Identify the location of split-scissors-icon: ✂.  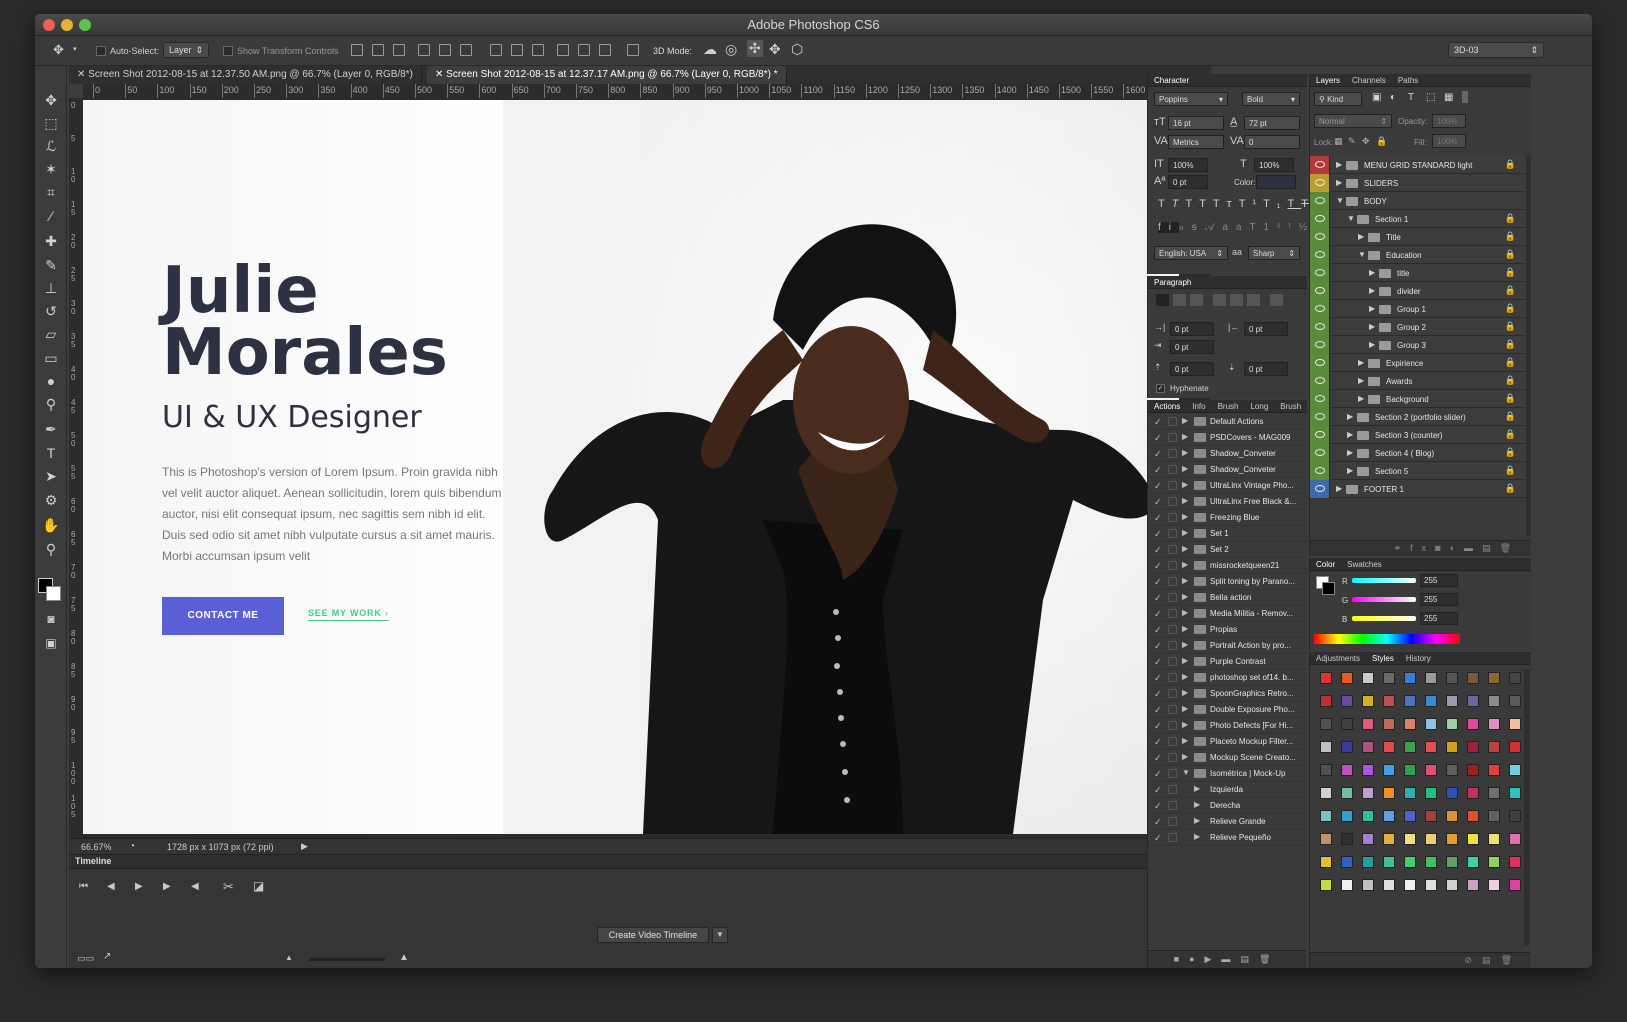
(228, 887).